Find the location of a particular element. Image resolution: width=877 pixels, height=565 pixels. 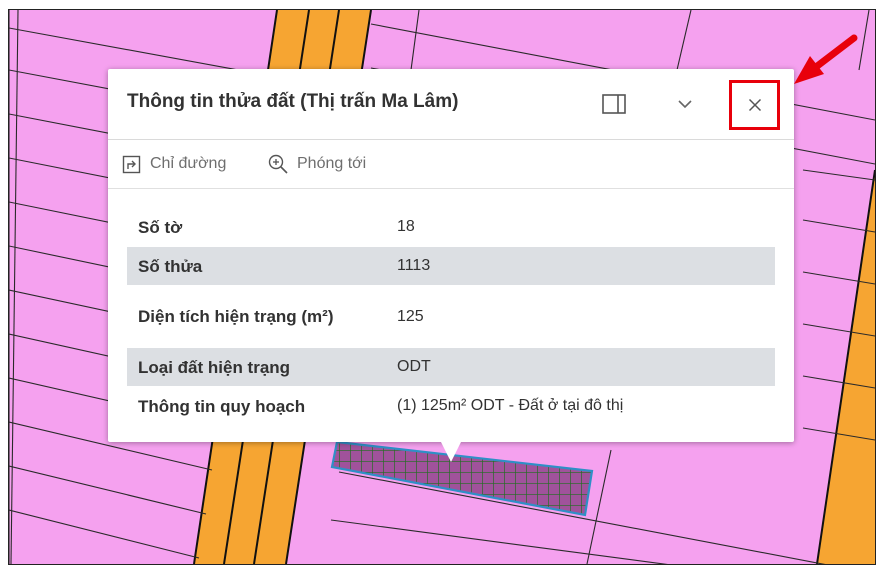

table-row: Diện tích hiện trạng (m²) 125 is located at coordinates (451, 316).